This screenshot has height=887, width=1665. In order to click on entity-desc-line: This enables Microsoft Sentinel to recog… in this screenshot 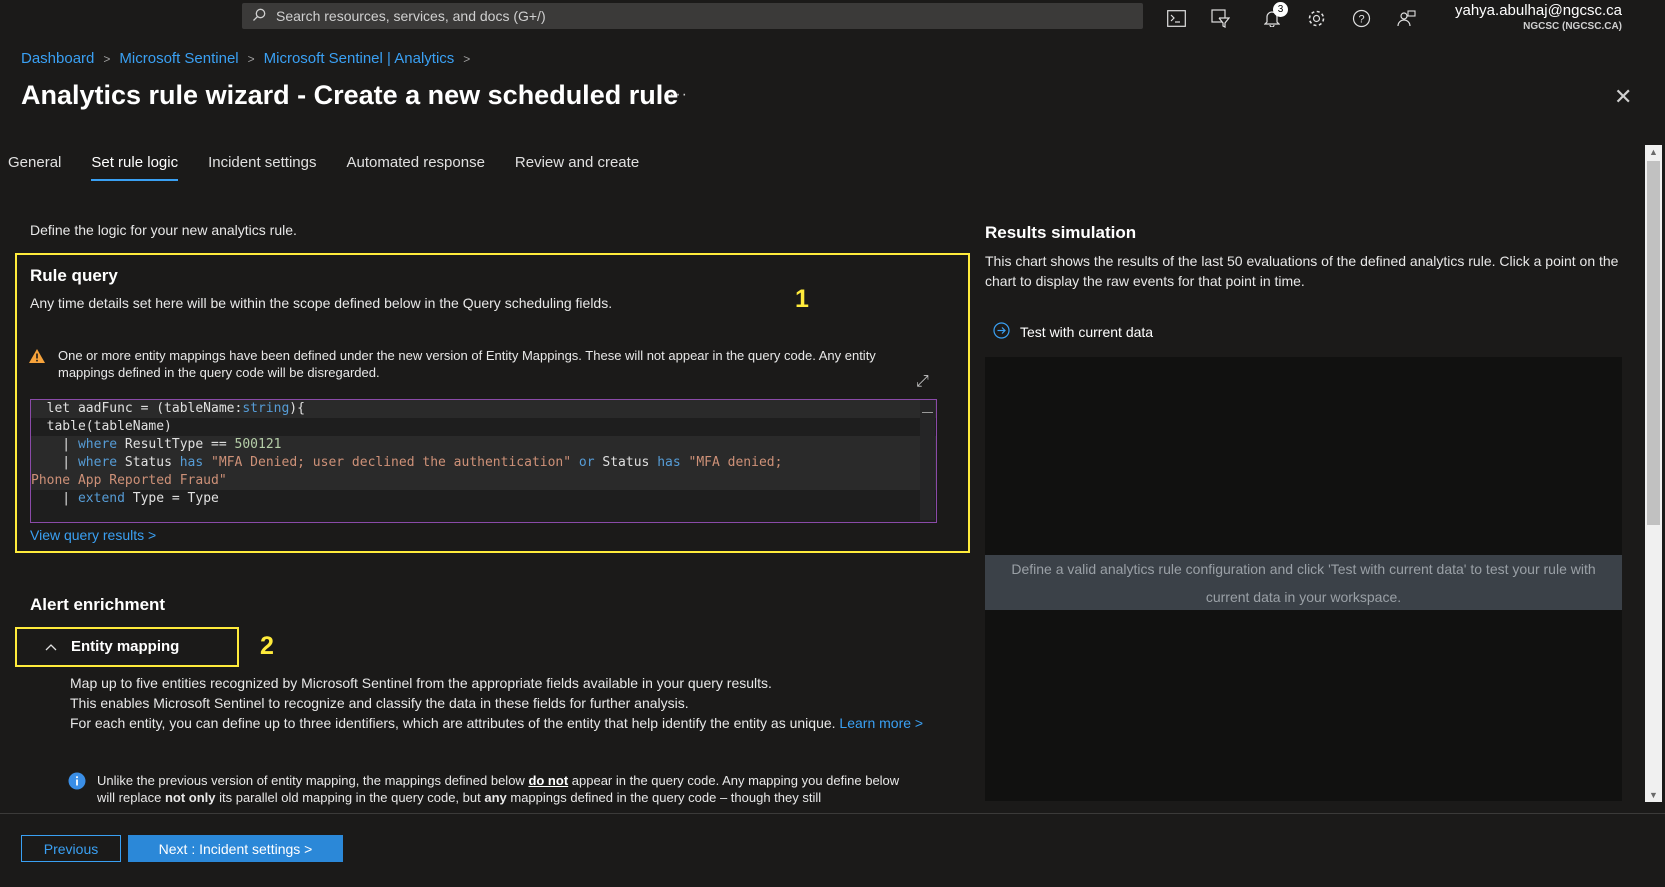, I will do `click(379, 703)`.